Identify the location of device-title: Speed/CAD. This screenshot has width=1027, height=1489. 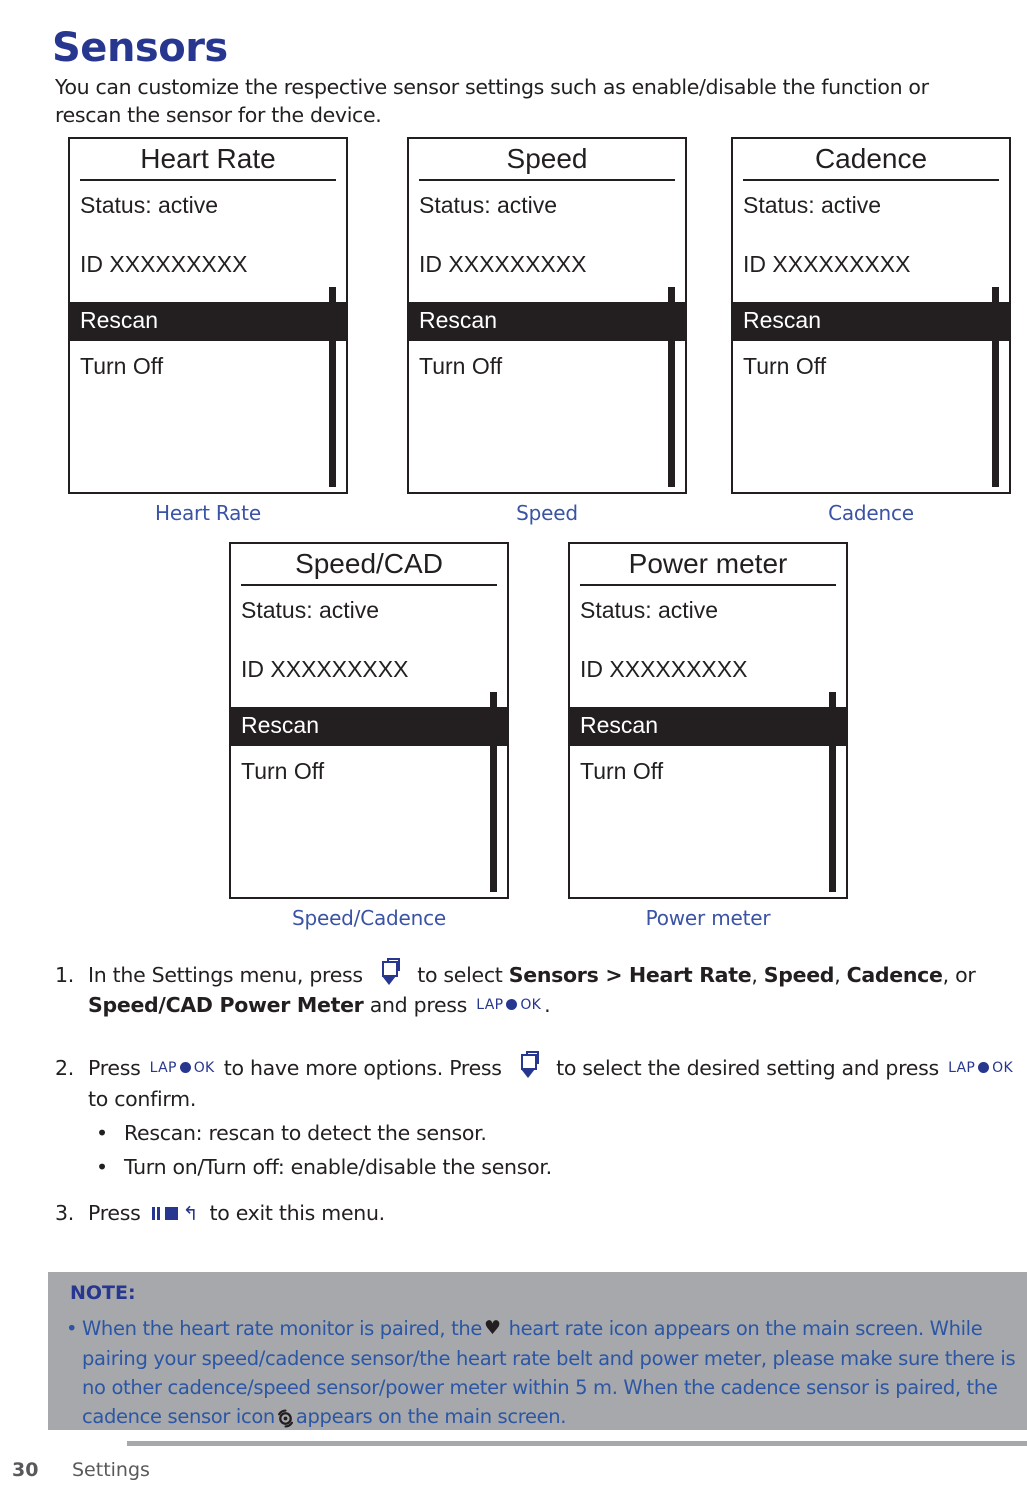
(369, 563).